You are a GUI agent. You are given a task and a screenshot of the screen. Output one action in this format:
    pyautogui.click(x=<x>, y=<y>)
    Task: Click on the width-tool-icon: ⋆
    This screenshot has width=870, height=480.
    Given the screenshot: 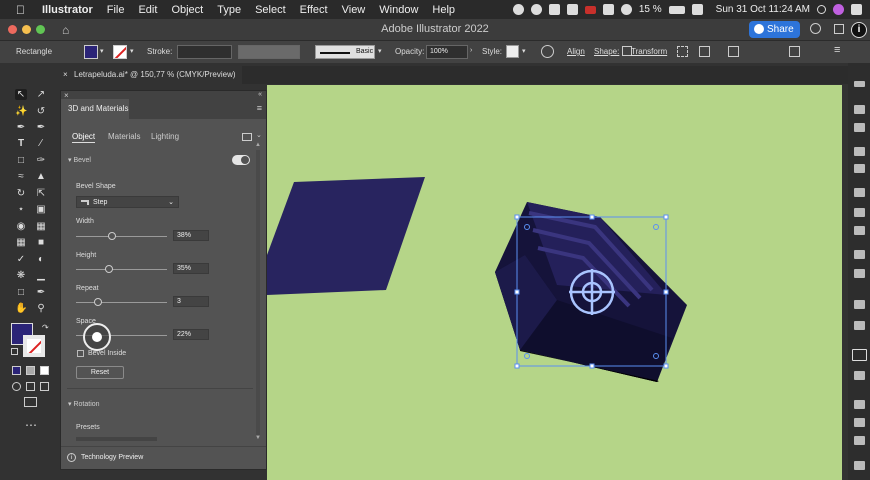 What is the action you would take?
    pyautogui.click(x=21, y=209)
    